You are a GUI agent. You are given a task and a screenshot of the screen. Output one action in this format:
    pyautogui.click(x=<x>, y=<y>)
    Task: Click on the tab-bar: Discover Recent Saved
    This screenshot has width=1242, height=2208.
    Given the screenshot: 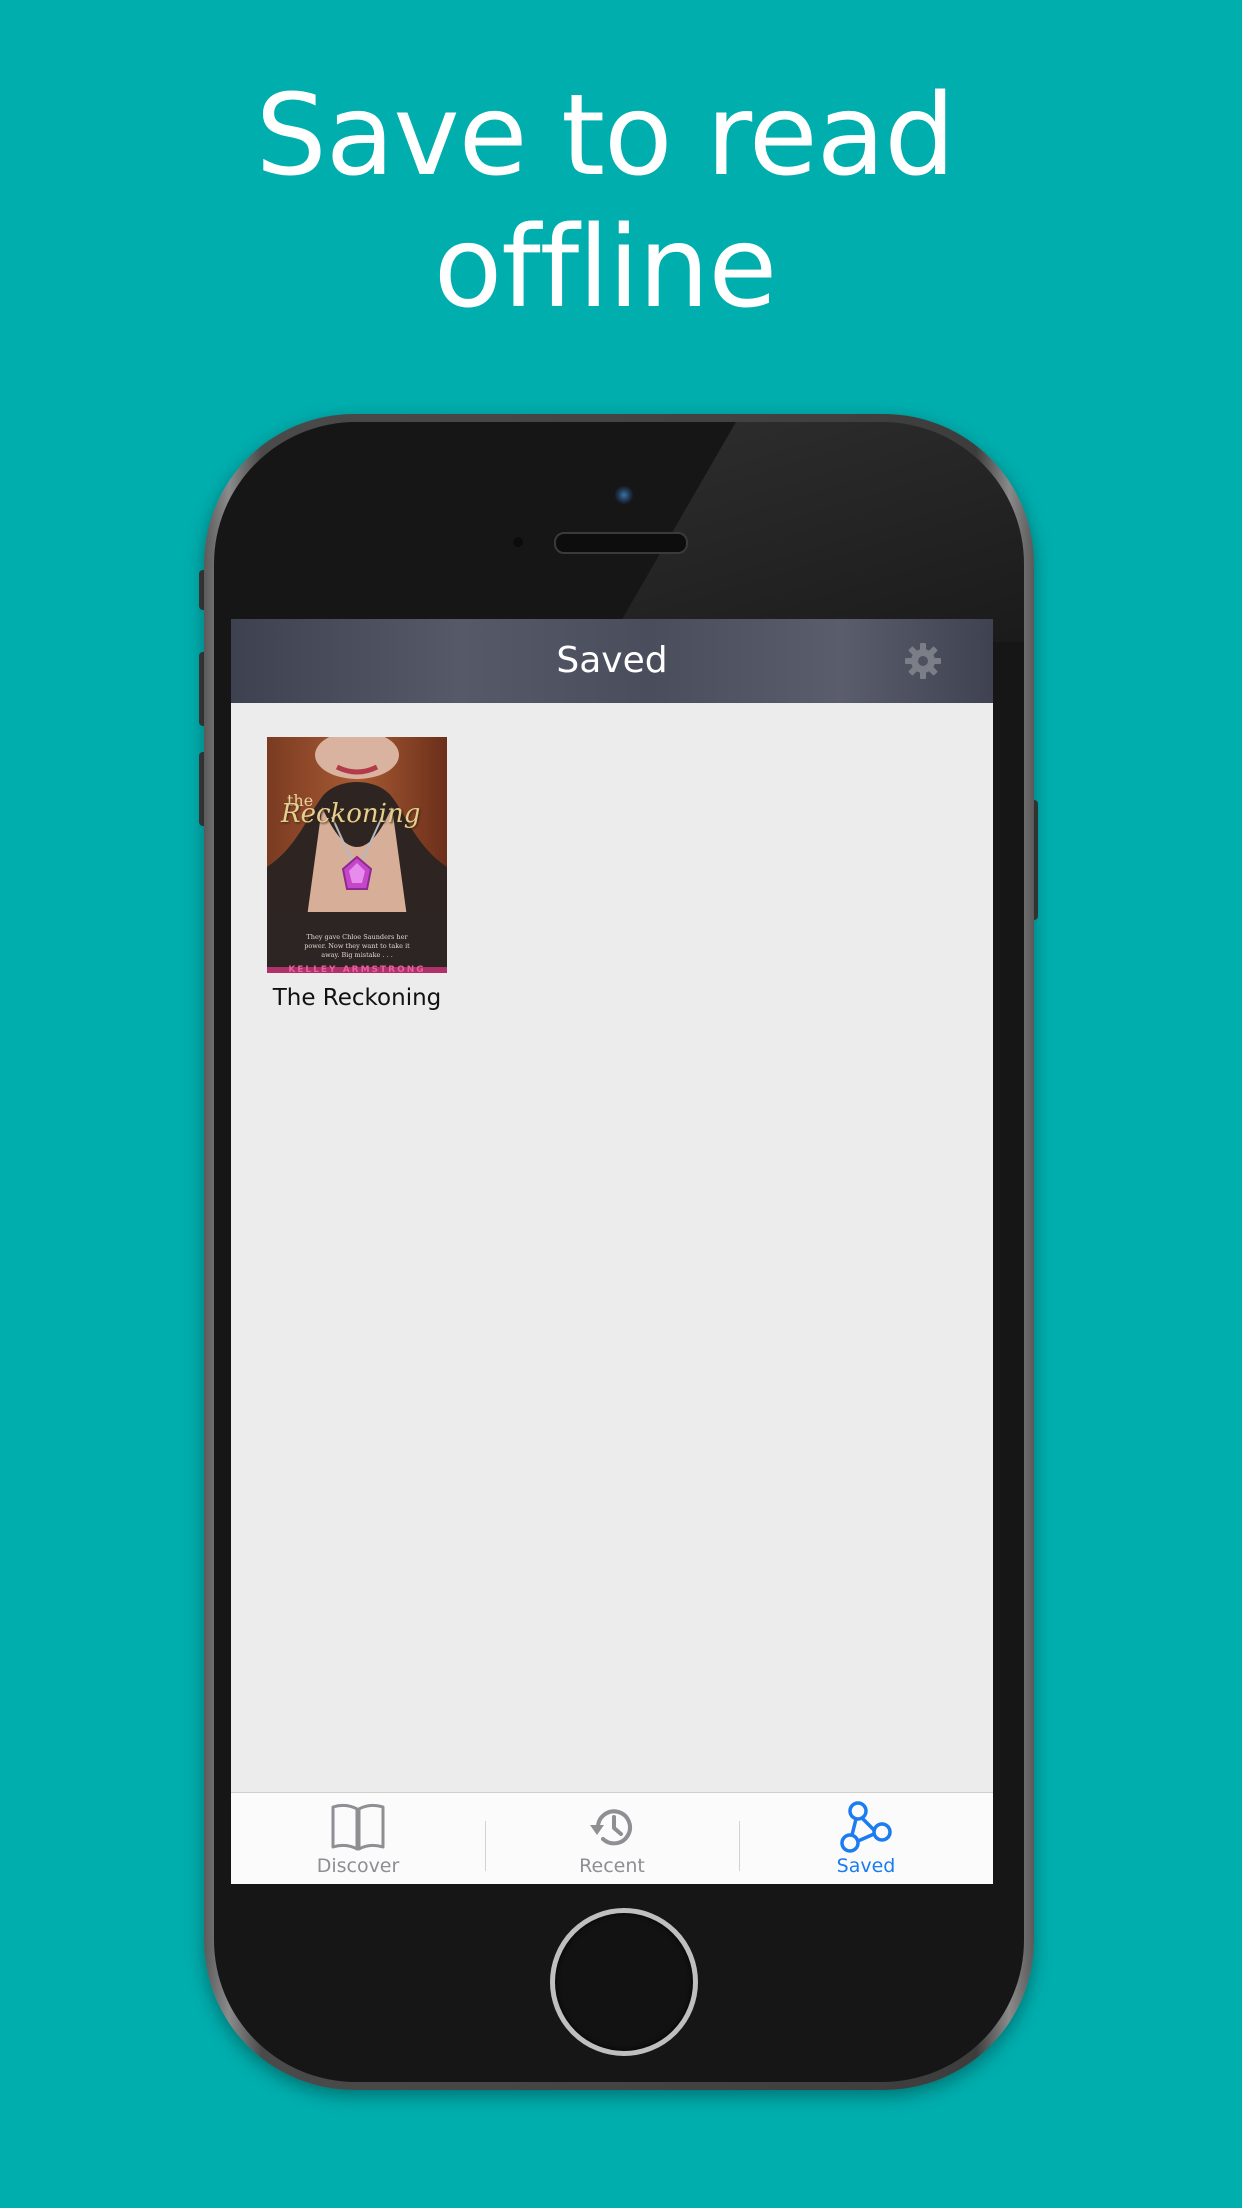 What is the action you would take?
    pyautogui.click(x=612, y=1838)
    